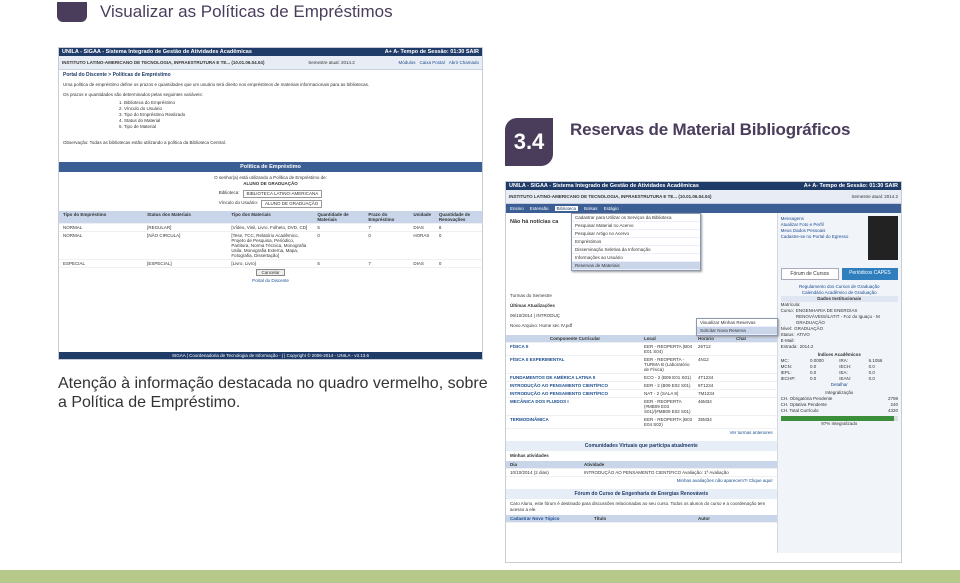 The image size is (960, 583). What do you see at coordinates (464, 62) in the screenshot?
I see `menu-link: Abrir Chamado` at bounding box center [464, 62].